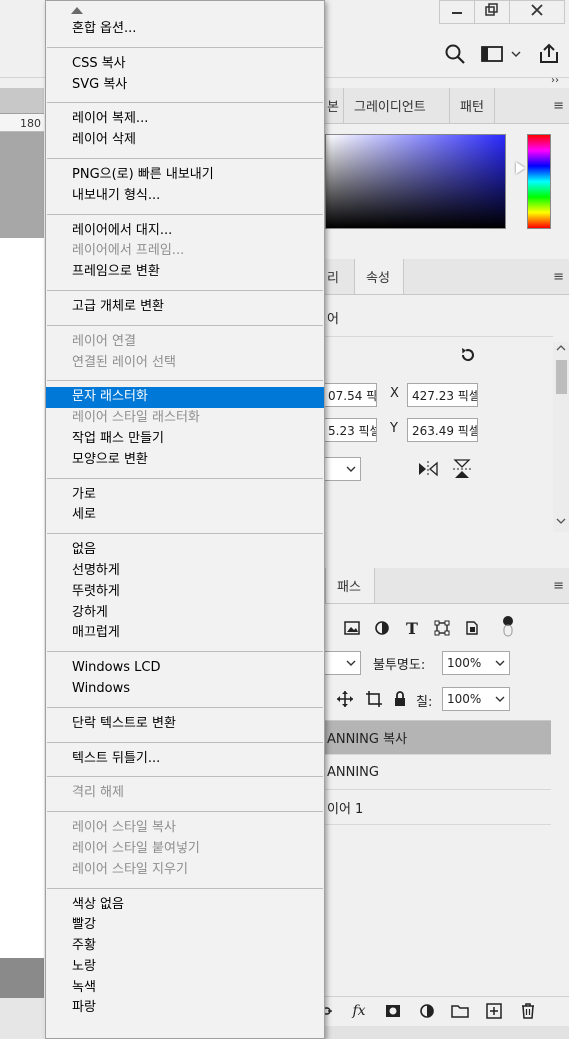 This screenshot has width=569, height=1039. I want to click on scrollbar-thumb, so click(561, 377).